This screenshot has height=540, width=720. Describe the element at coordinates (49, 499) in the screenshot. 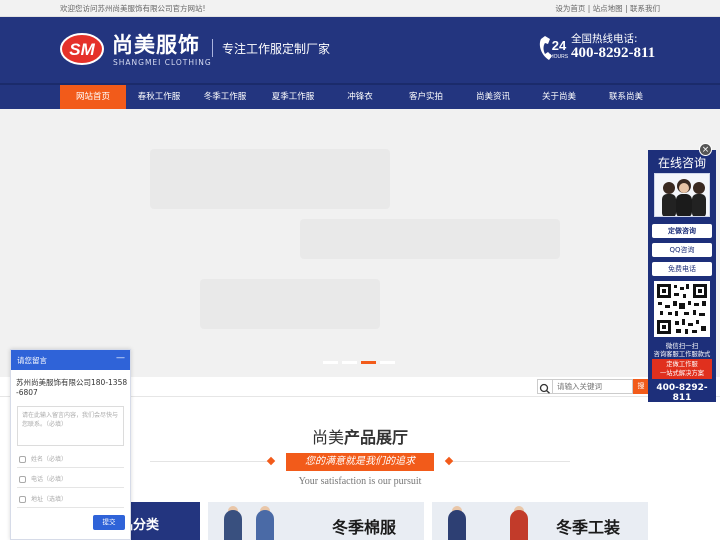

I see `address-field-placeholder: 地址（选填）` at that location.